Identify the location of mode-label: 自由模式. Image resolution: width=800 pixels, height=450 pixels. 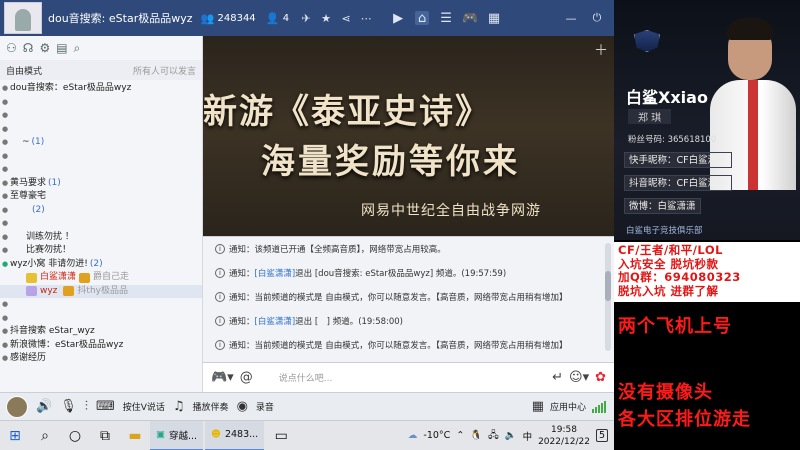
(24, 70).